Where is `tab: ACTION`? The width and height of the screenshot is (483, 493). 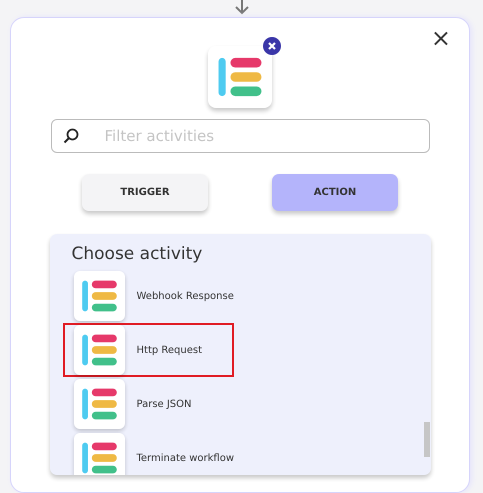 tab: ACTION is located at coordinates (335, 192).